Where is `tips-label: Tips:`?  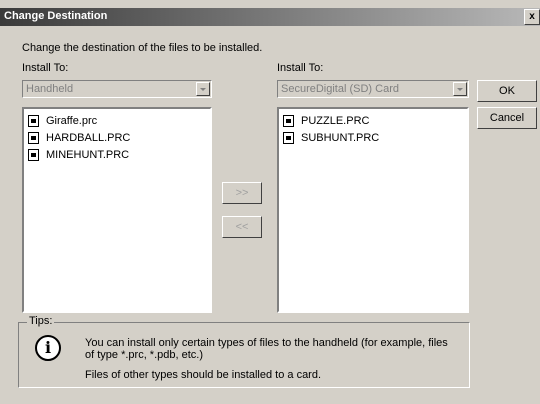
tips-label: Tips: is located at coordinates (41, 321).